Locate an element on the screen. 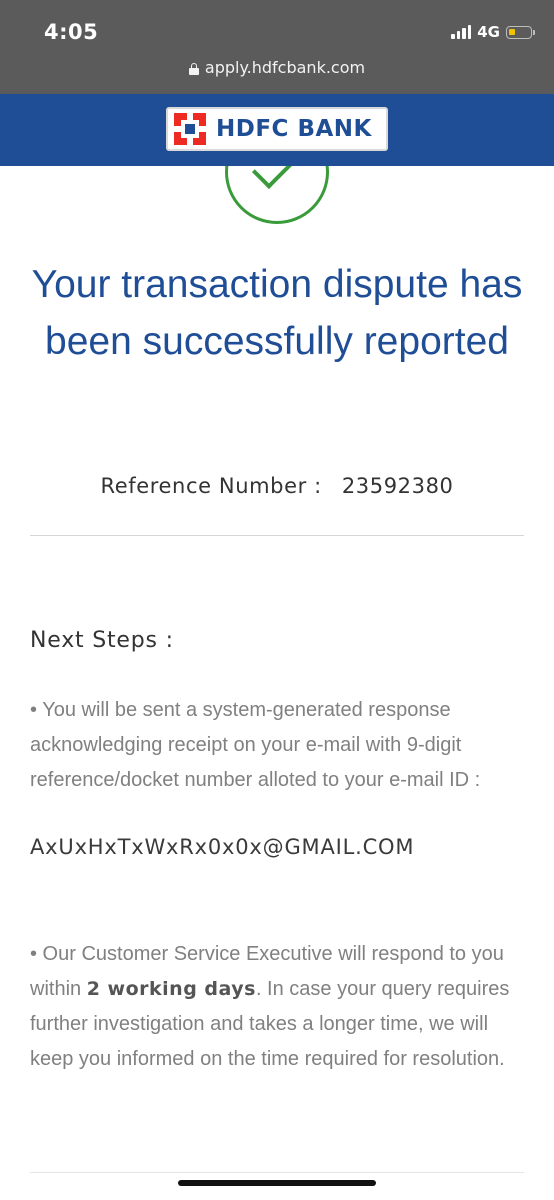  address-bar: apply.hdfcbank.com is located at coordinates (277, 67).